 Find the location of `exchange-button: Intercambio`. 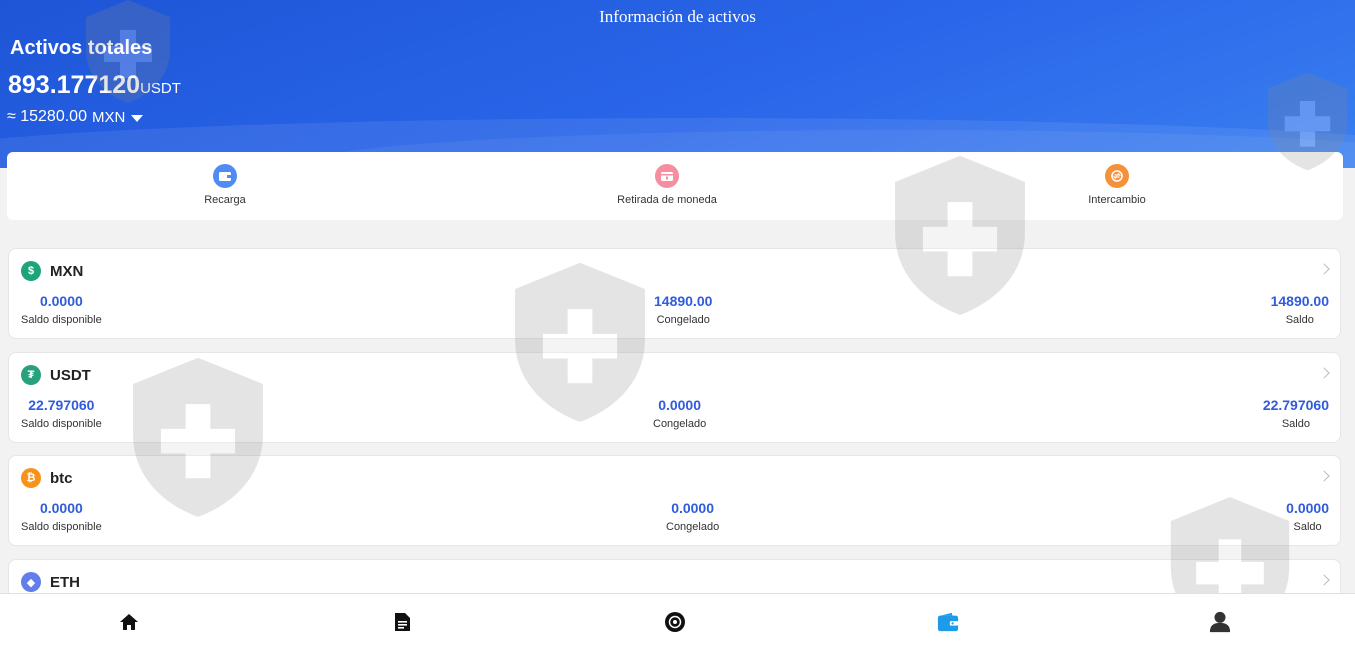

exchange-button: Intercambio is located at coordinates (1117, 185).